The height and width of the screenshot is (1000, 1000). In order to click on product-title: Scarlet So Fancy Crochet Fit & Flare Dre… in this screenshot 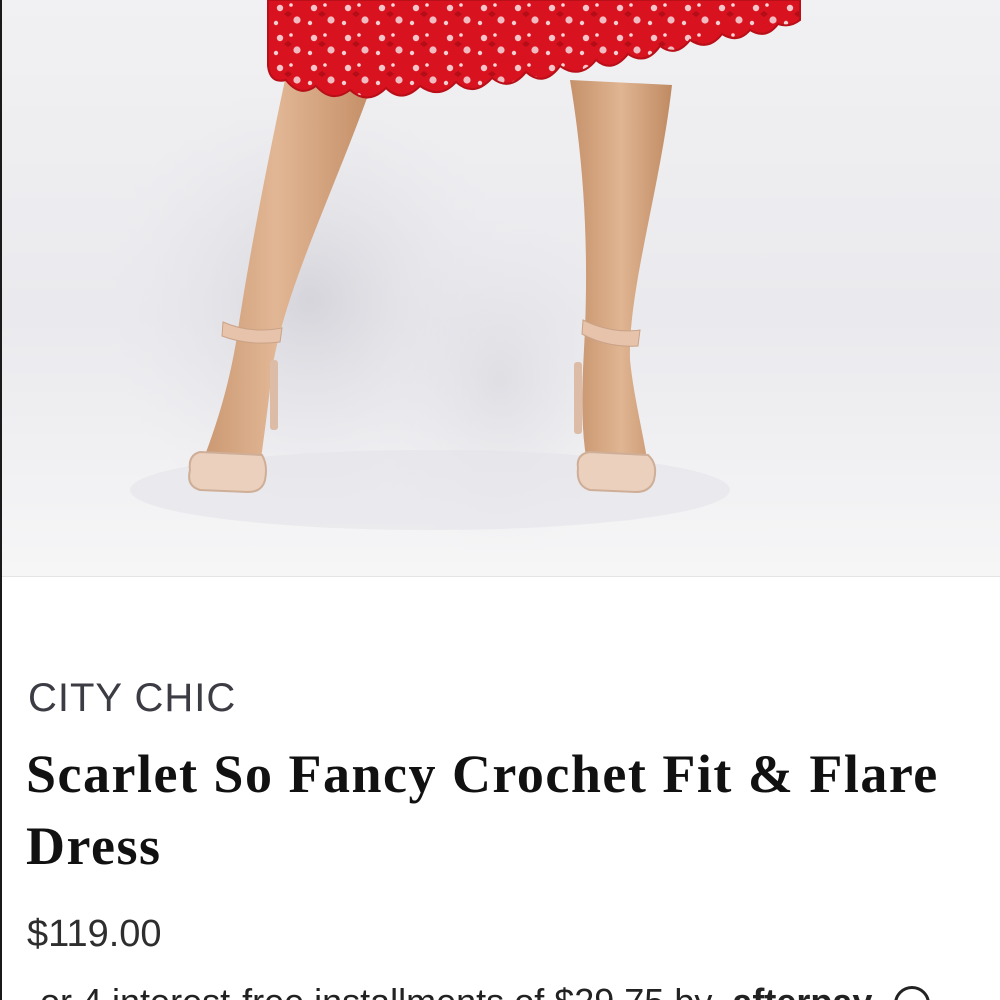, I will do `click(482, 810)`.